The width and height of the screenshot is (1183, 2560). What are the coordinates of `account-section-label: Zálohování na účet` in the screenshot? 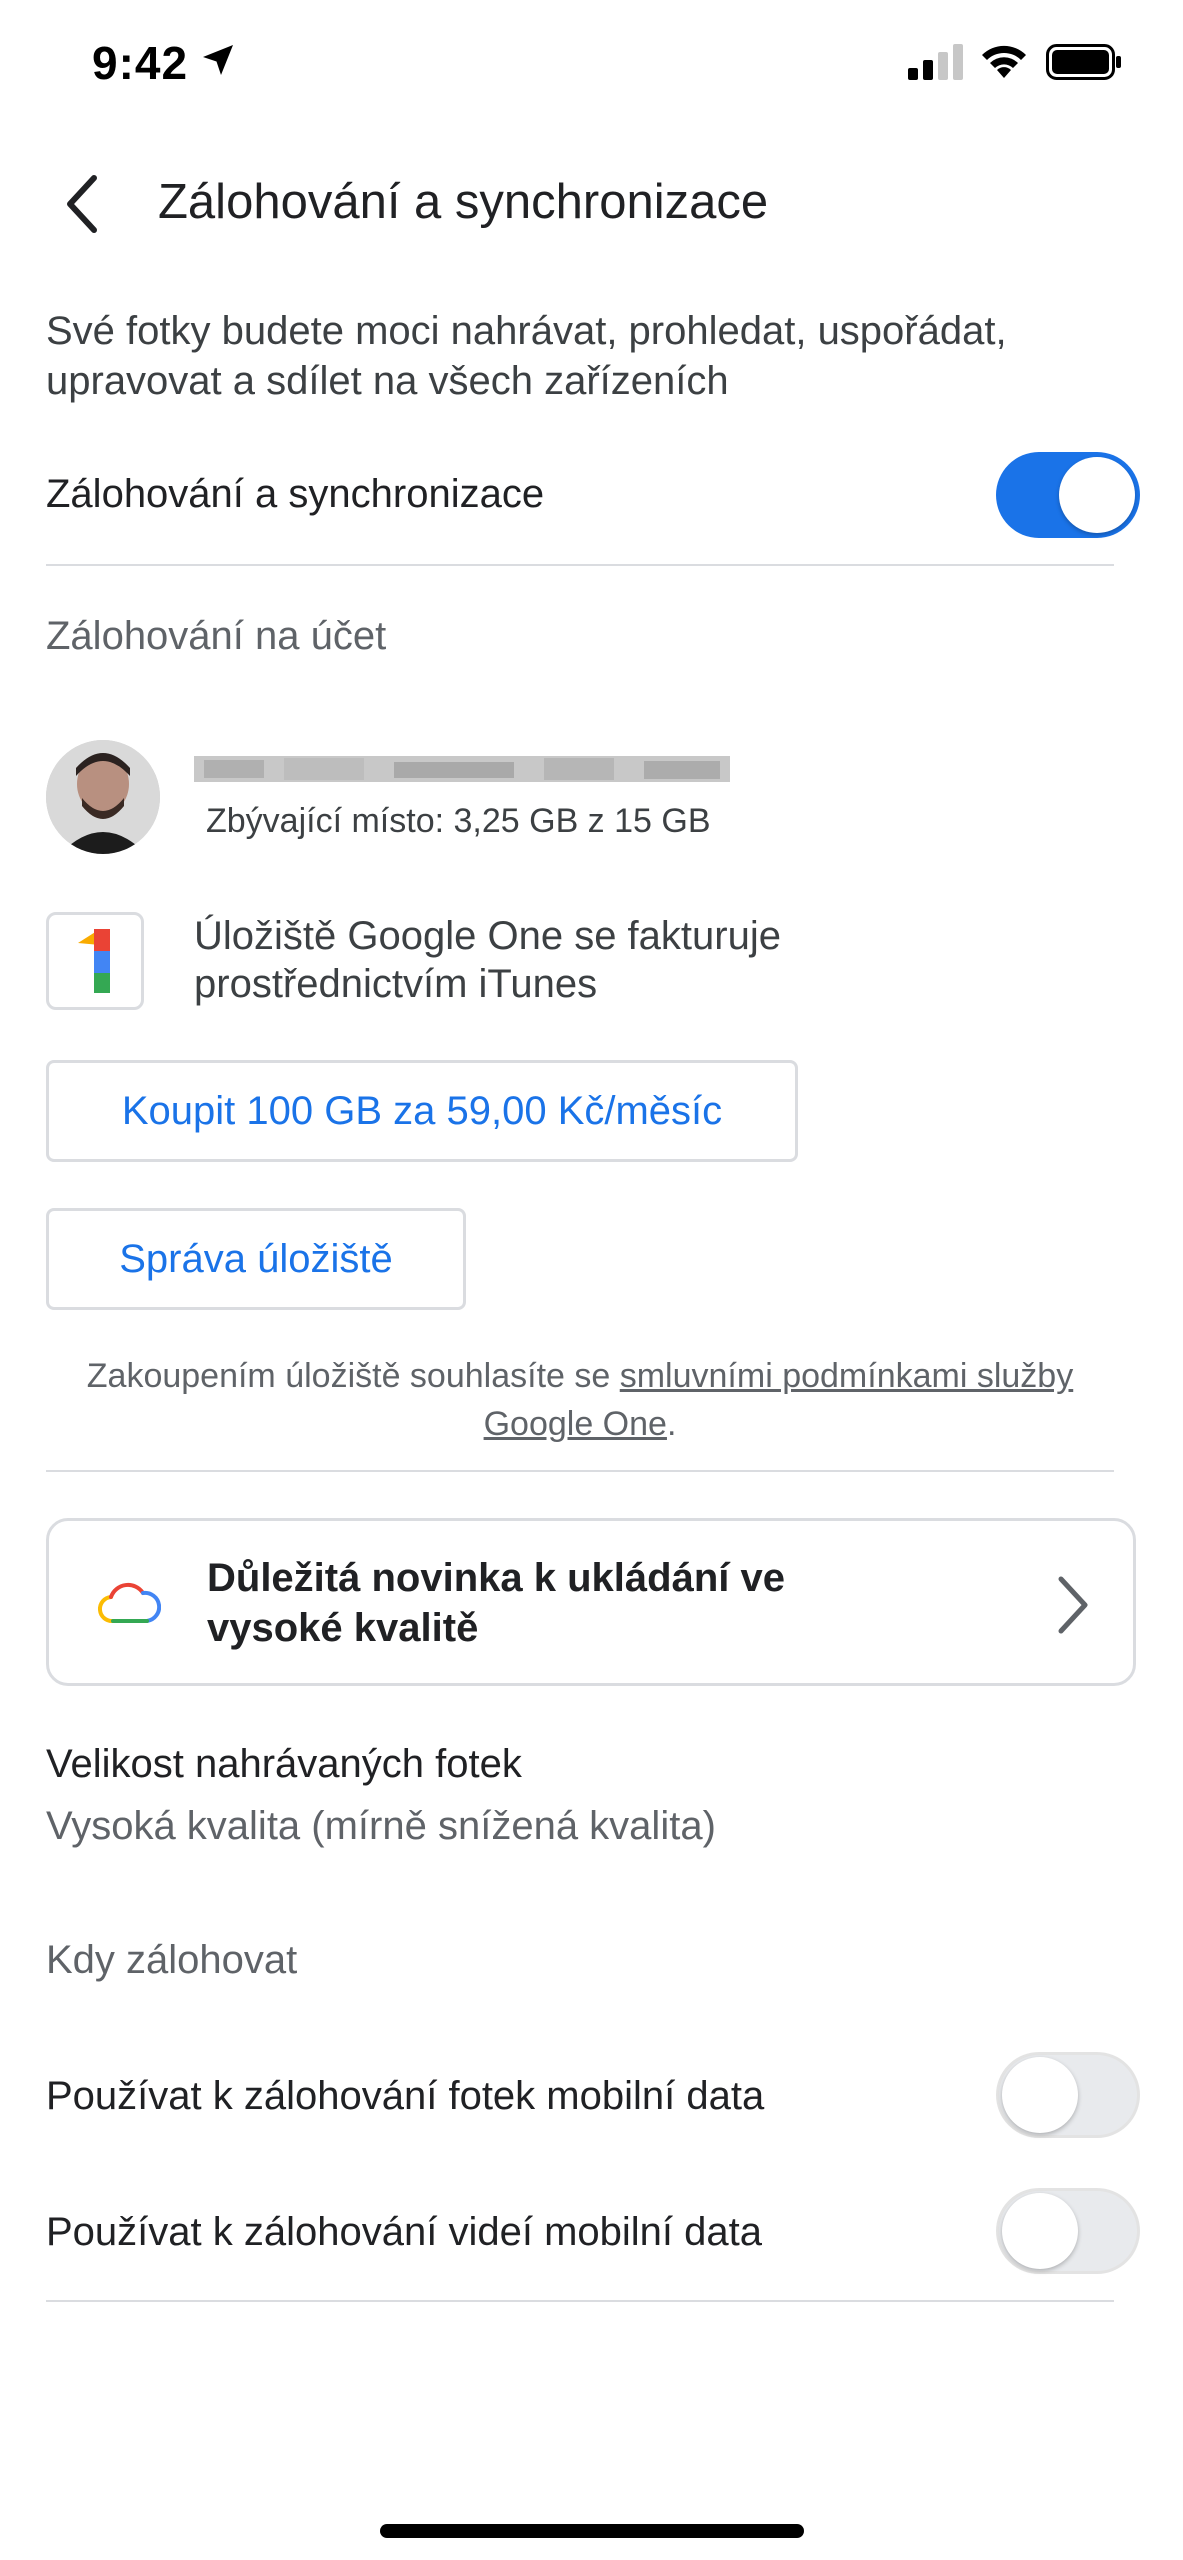 It's located at (216, 636).